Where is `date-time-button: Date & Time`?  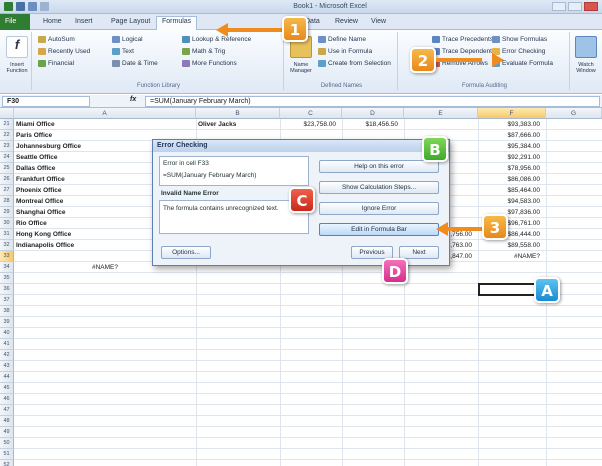 date-time-button: Date & Time is located at coordinates (135, 63).